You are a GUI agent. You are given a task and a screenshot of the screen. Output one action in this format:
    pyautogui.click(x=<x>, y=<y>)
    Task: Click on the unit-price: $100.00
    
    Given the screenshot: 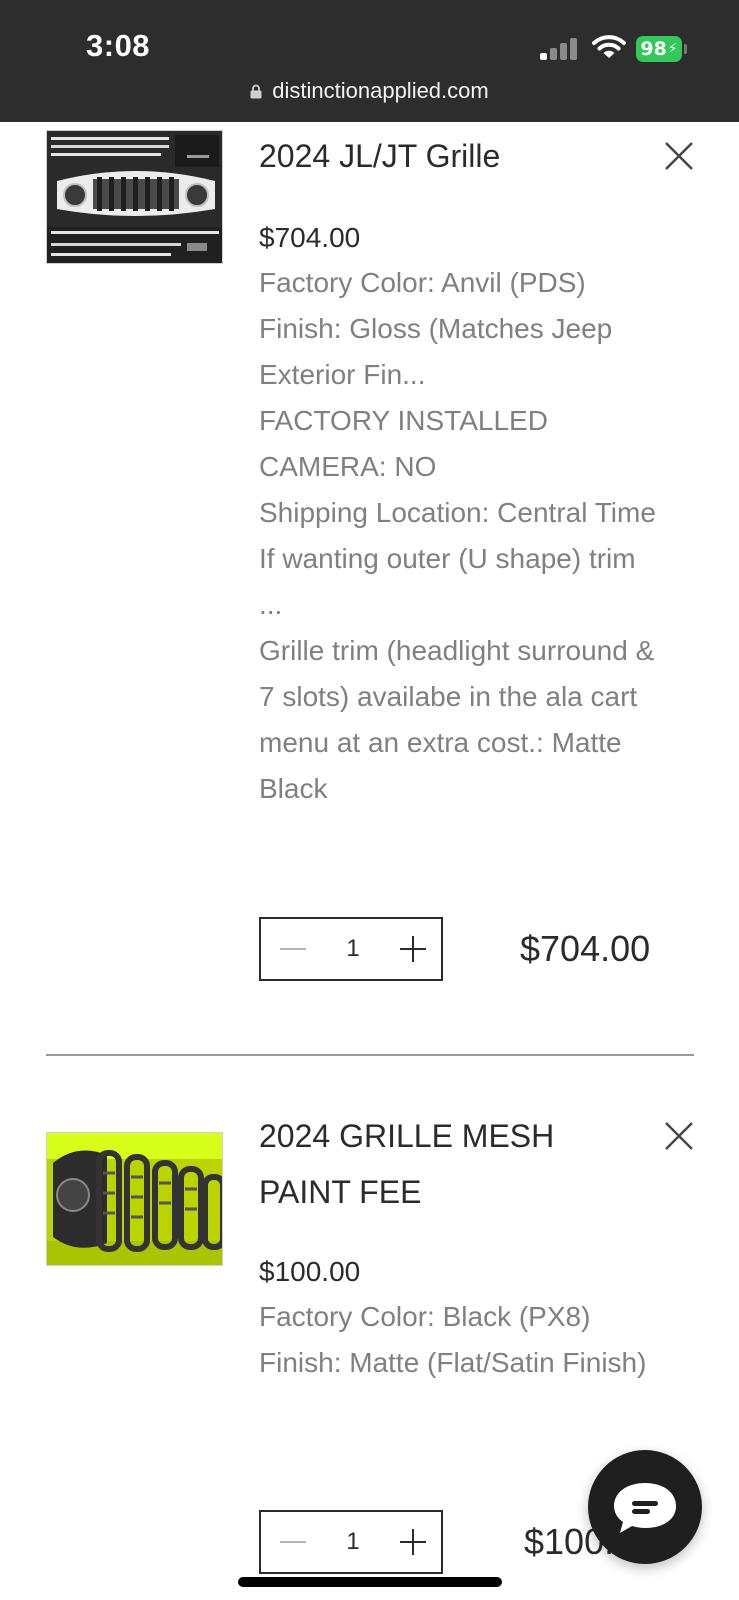 What is the action you would take?
    pyautogui.click(x=310, y=1271)
    